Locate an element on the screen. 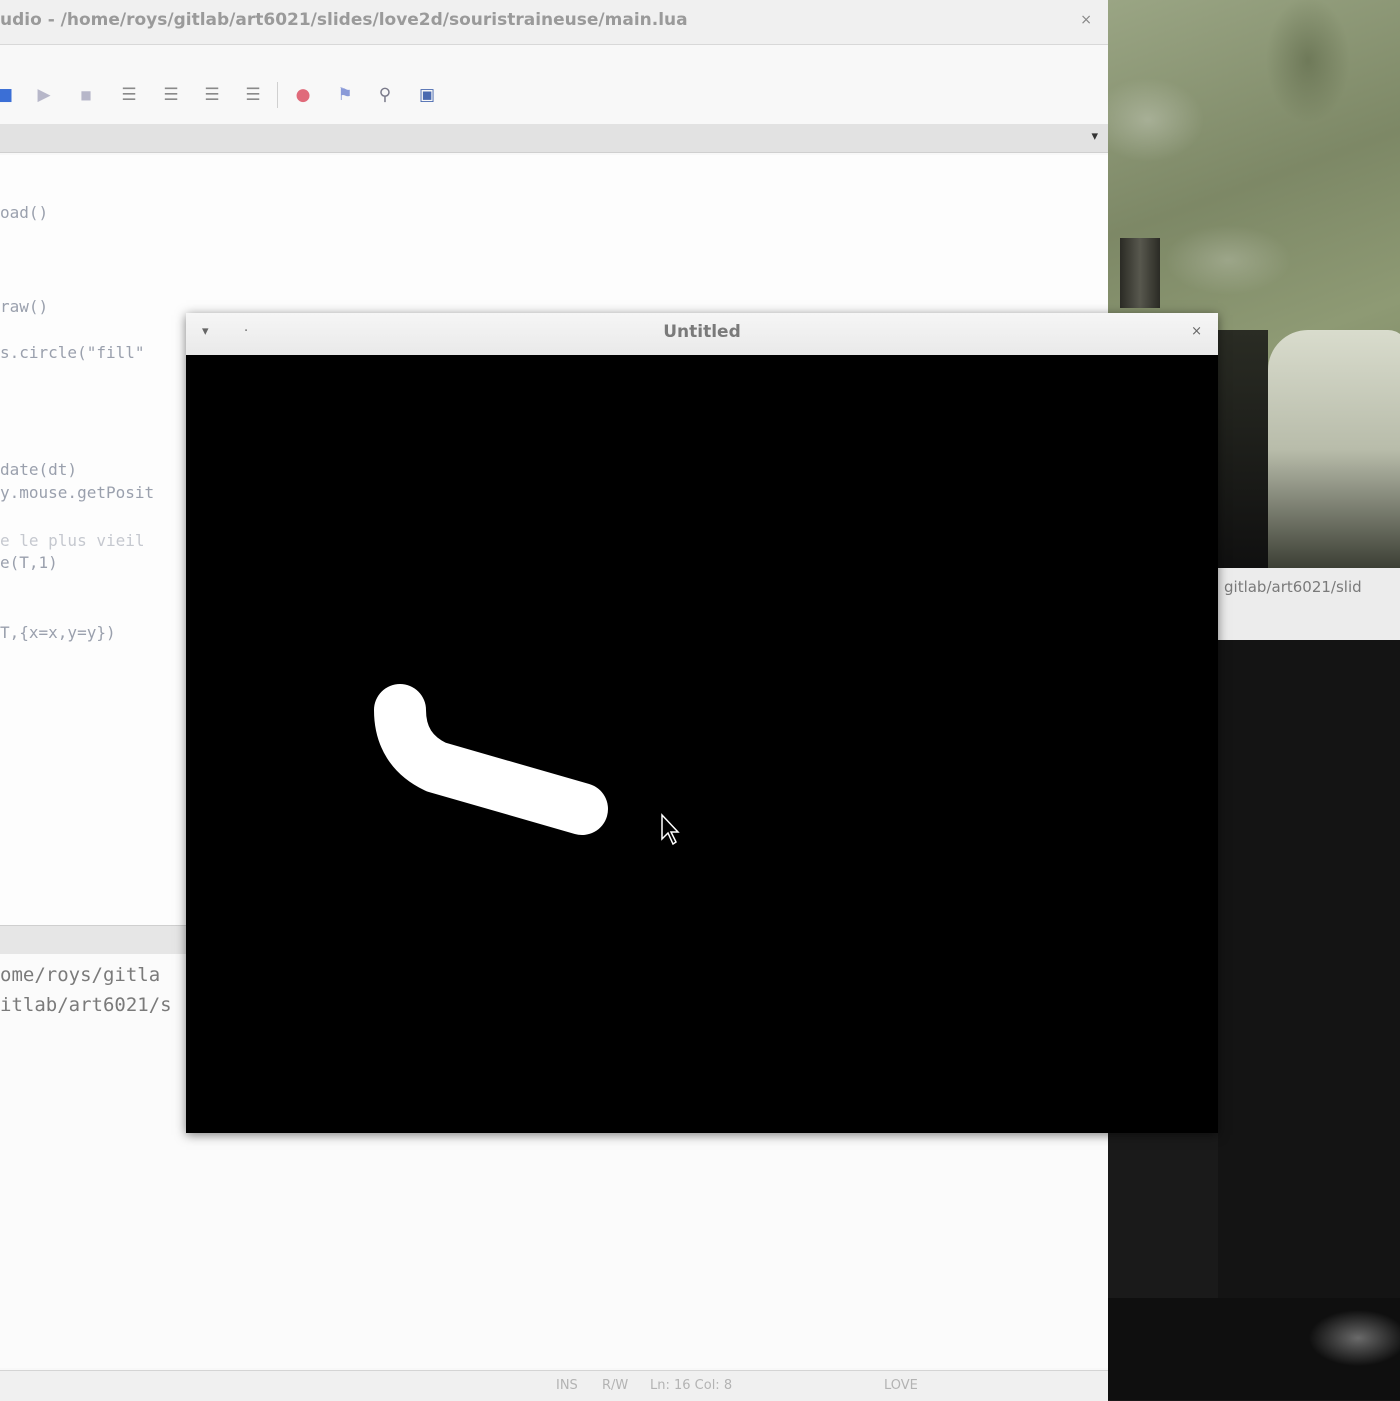 The height and width of the screenshot is (1401, 1400). bookmark-icon: ⚑ is located at coordinates (345, 95).